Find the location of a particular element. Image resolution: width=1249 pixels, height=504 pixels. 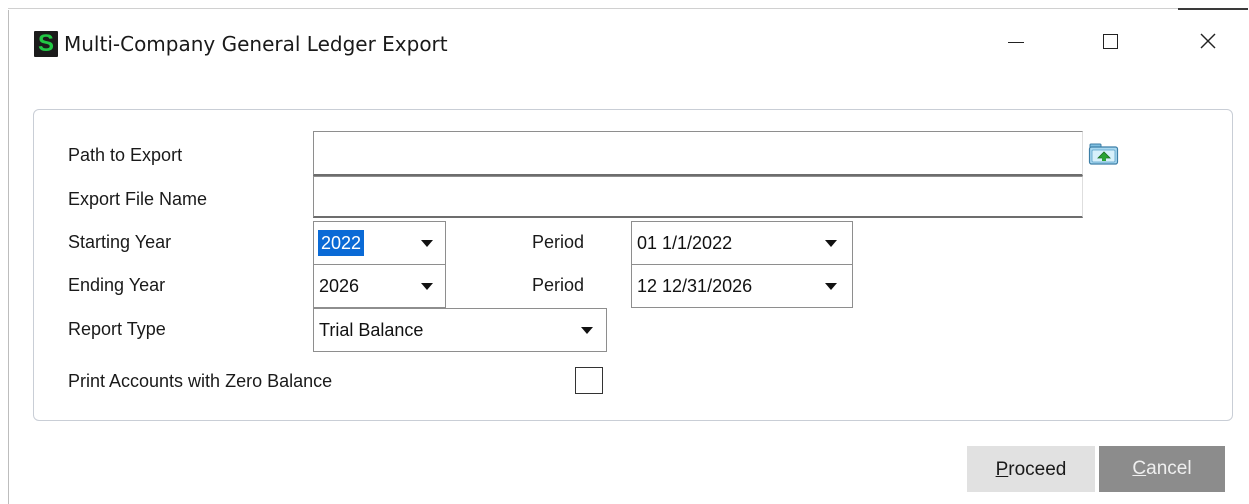

path-to-export-input is located at coordinates (698, 153).